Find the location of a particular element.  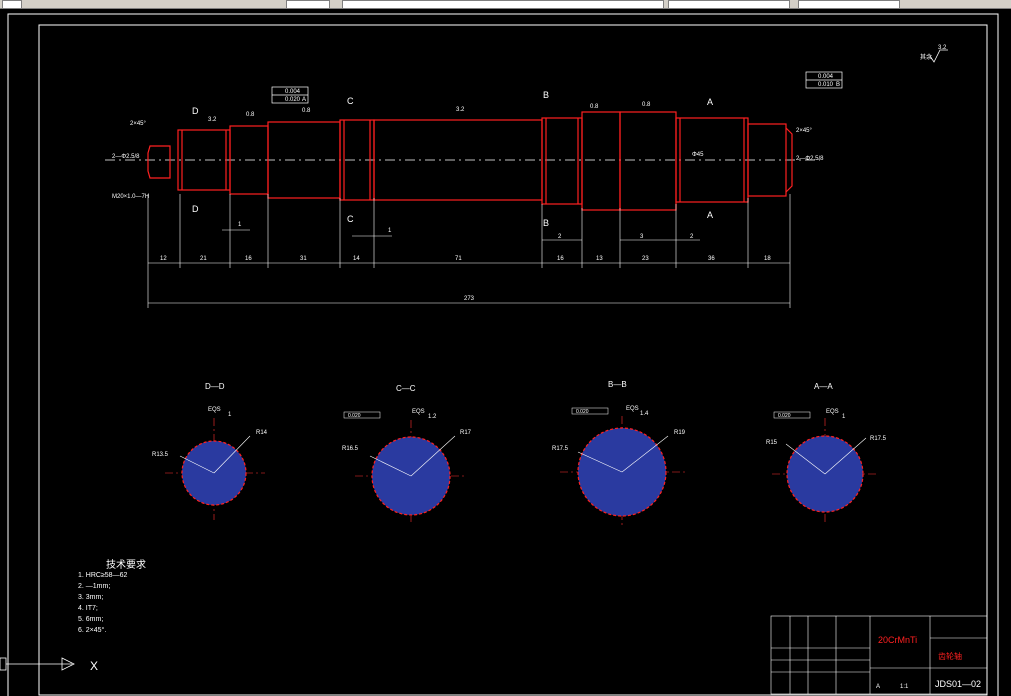

spline-width: 1.2 is located at coordinates (432, 417).